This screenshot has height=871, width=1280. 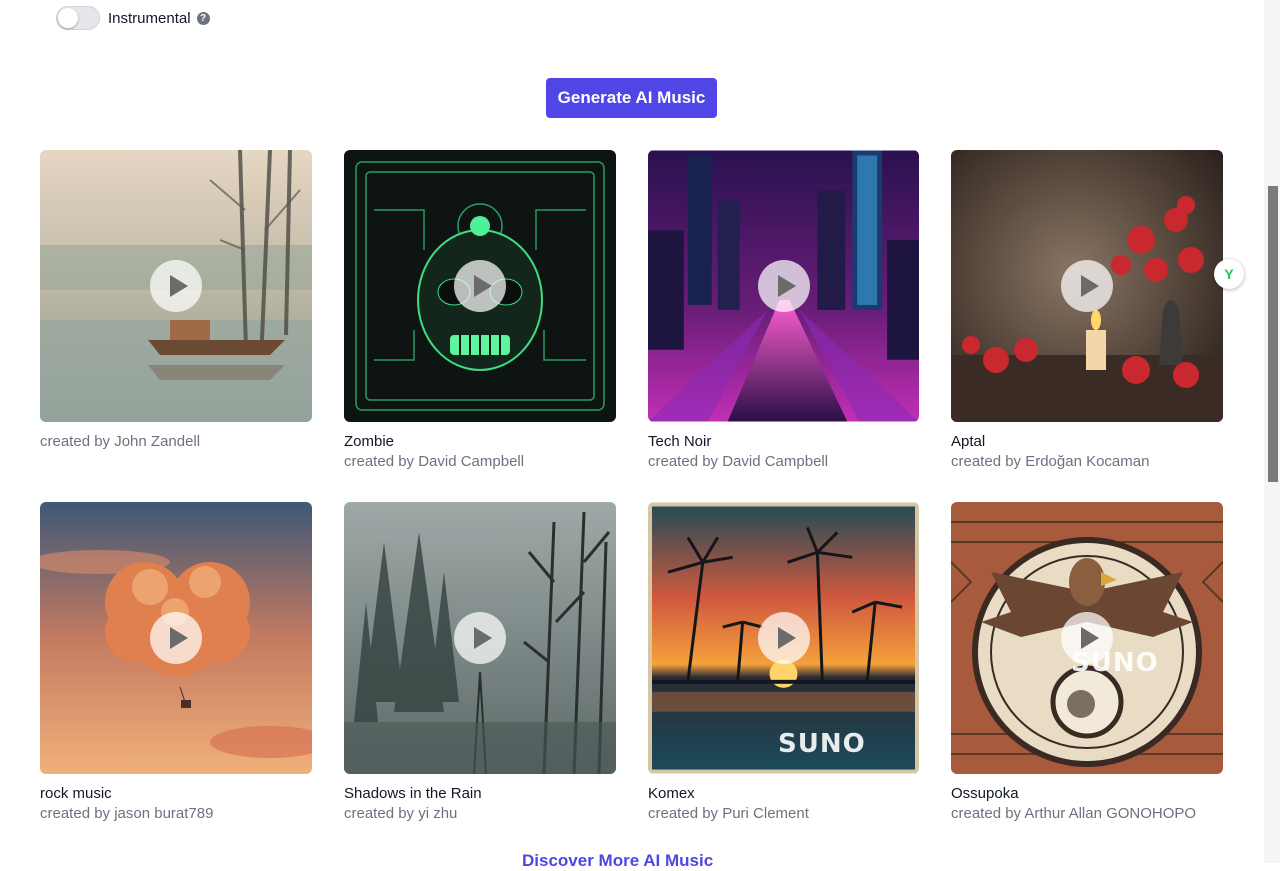 I want to click on song-card: Tech Noir created by David Campbell, so click(x=783, y=310).